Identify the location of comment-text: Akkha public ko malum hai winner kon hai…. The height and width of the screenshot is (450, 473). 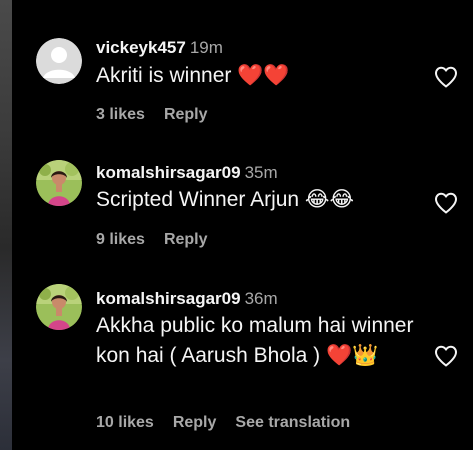
(255, 340).